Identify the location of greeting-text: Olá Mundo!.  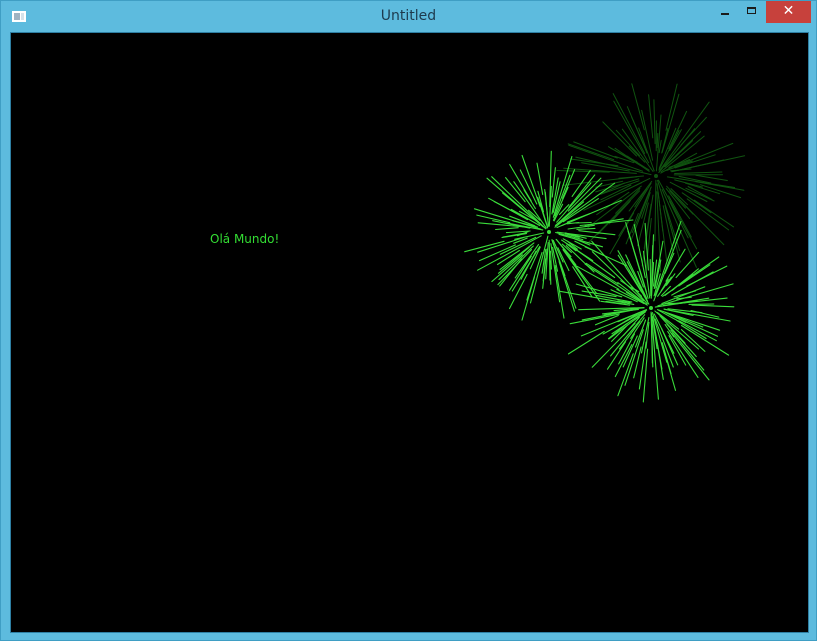
(245, 239).